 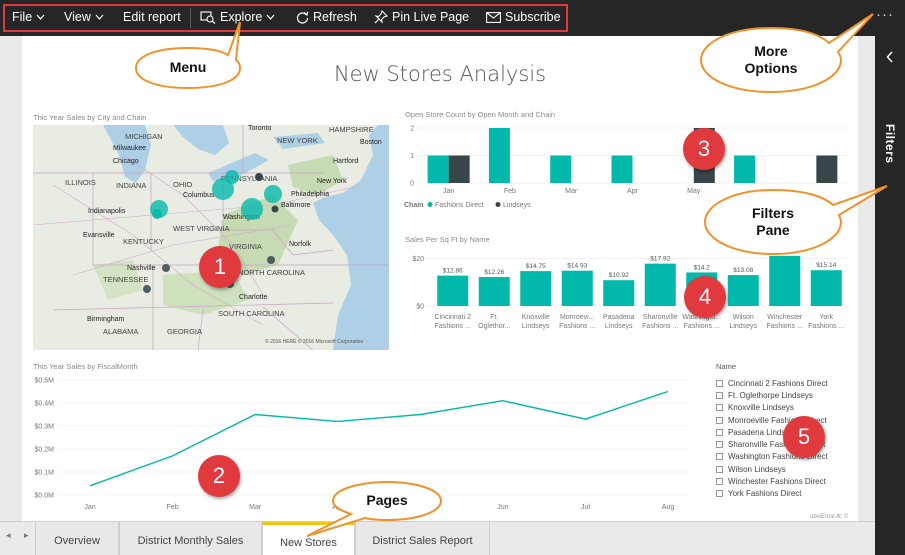 What do you see at coordinates (826, 265) in the screenshot?
I see `data-label: $15.14` at bounding box center [826, 265].